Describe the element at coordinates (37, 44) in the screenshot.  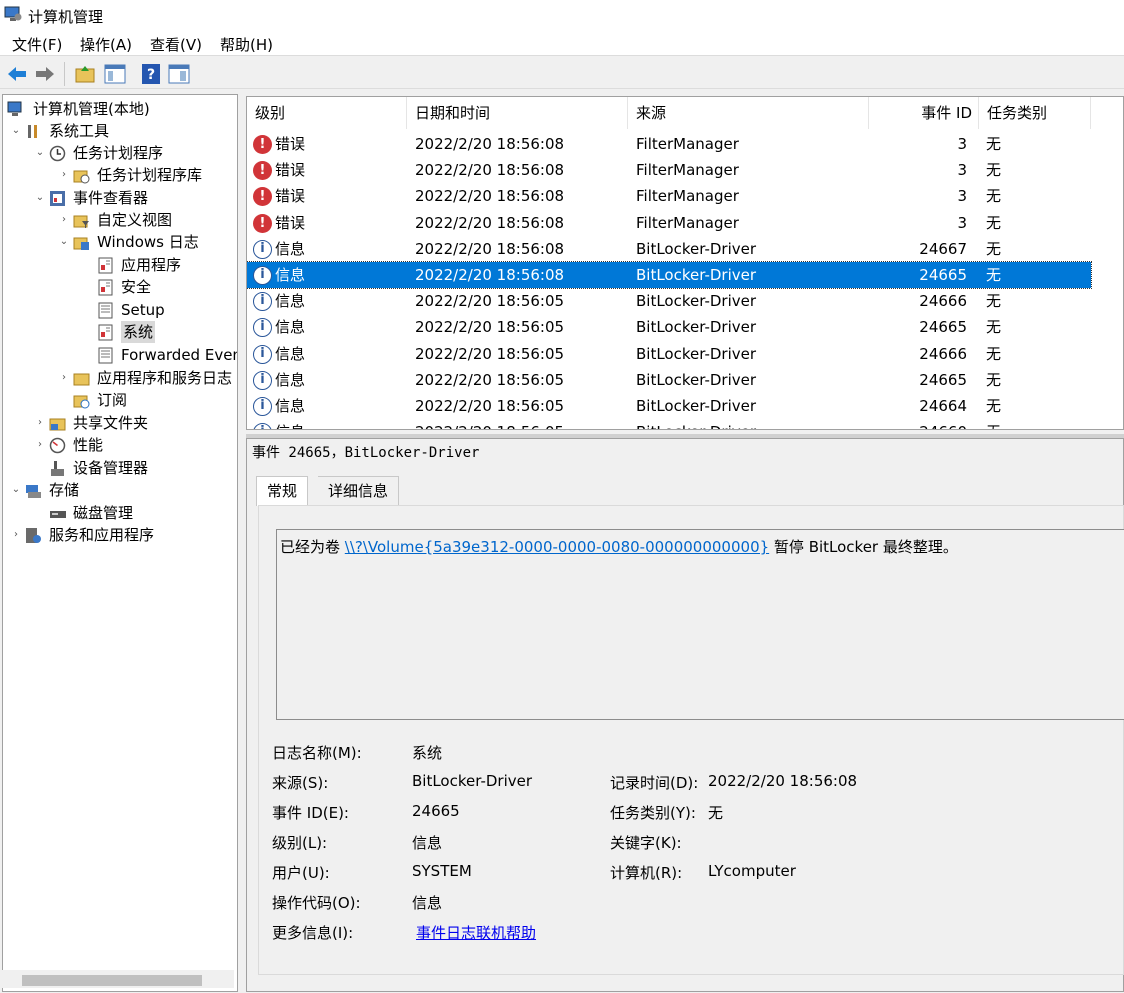
I see `menu-file: 文件(F)` at that location.